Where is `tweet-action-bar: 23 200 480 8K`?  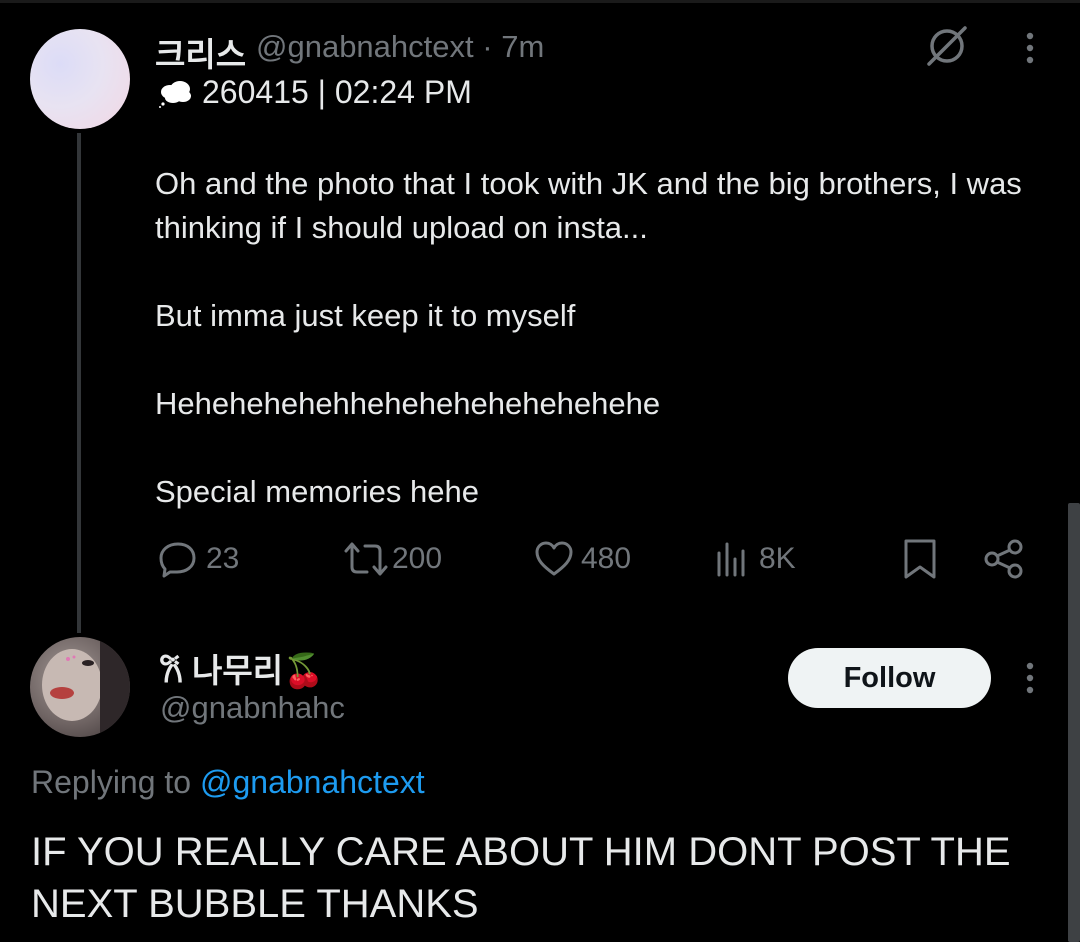
tweet-action-bar: 23 200 480 8K is located at coordinates (595, 559).